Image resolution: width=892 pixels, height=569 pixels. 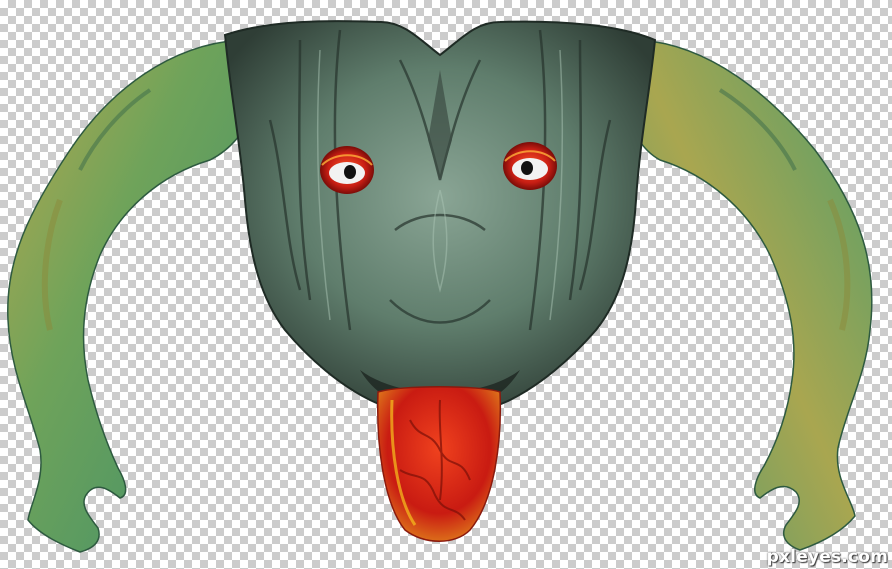 What do you see at coordinates (530, 166) in the screenshot?
I see `right-eye` at bounding box center [530, 166].